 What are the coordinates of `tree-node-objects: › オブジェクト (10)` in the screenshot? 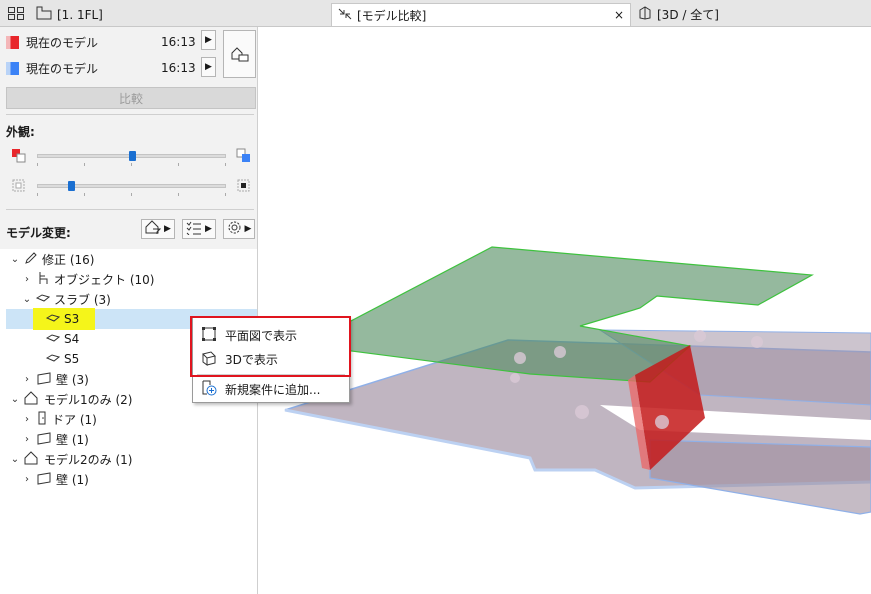 It's located at (88, 279).